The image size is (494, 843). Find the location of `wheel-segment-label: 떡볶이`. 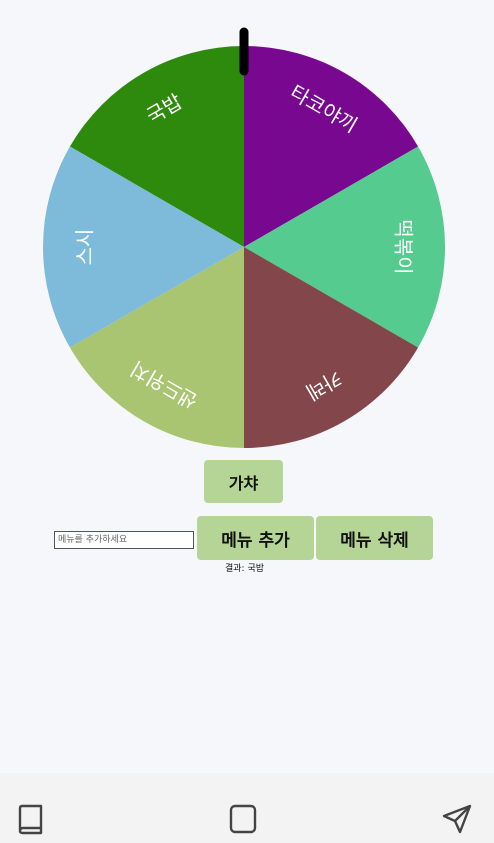

wheel-segment-label: 떡볶이 is located at coordinates (404, 246).